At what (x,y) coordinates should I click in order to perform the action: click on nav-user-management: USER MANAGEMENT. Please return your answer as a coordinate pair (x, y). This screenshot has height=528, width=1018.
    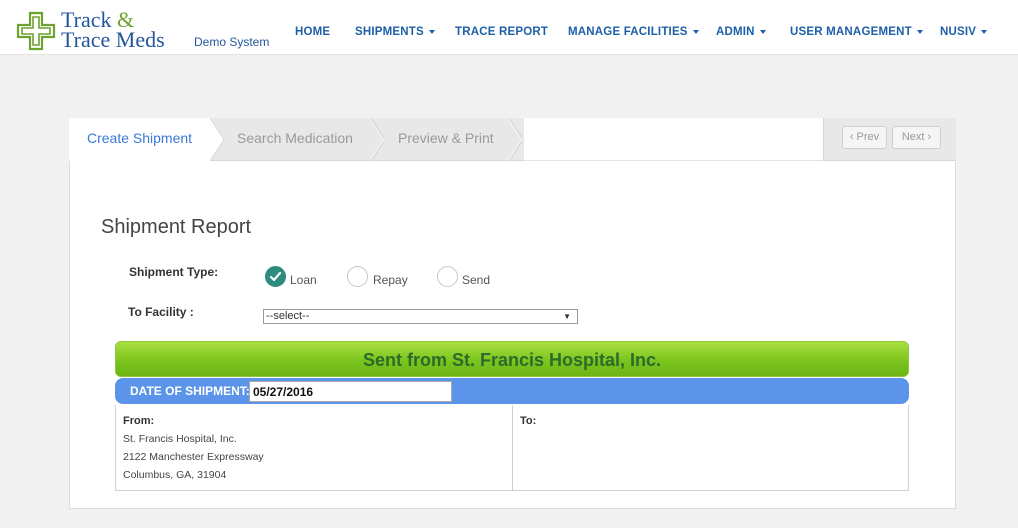
    Looking at the image, I should click on (856, 32).